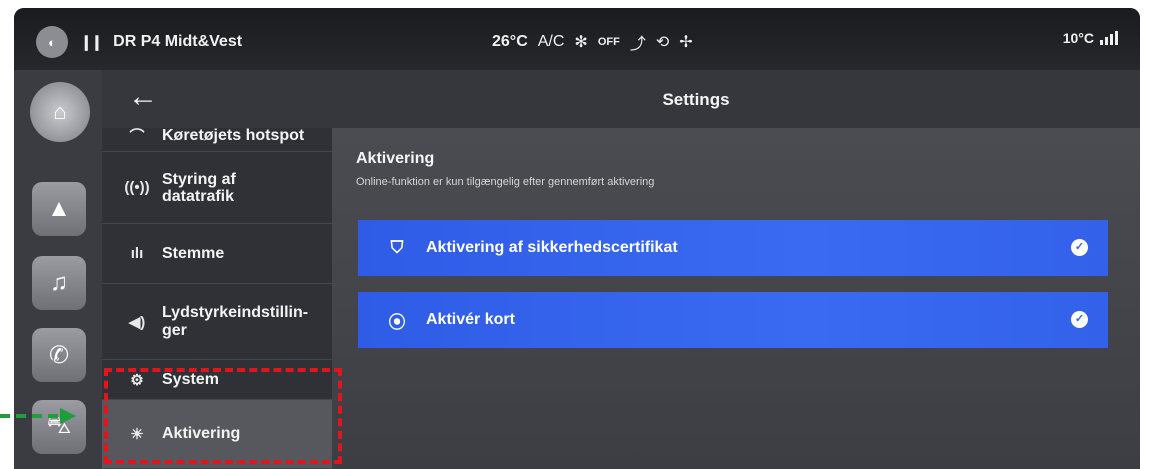  Describe the element at coordinates (1078, 38) in the screenshot. I see `outside-temperature: 10°C` at that location.